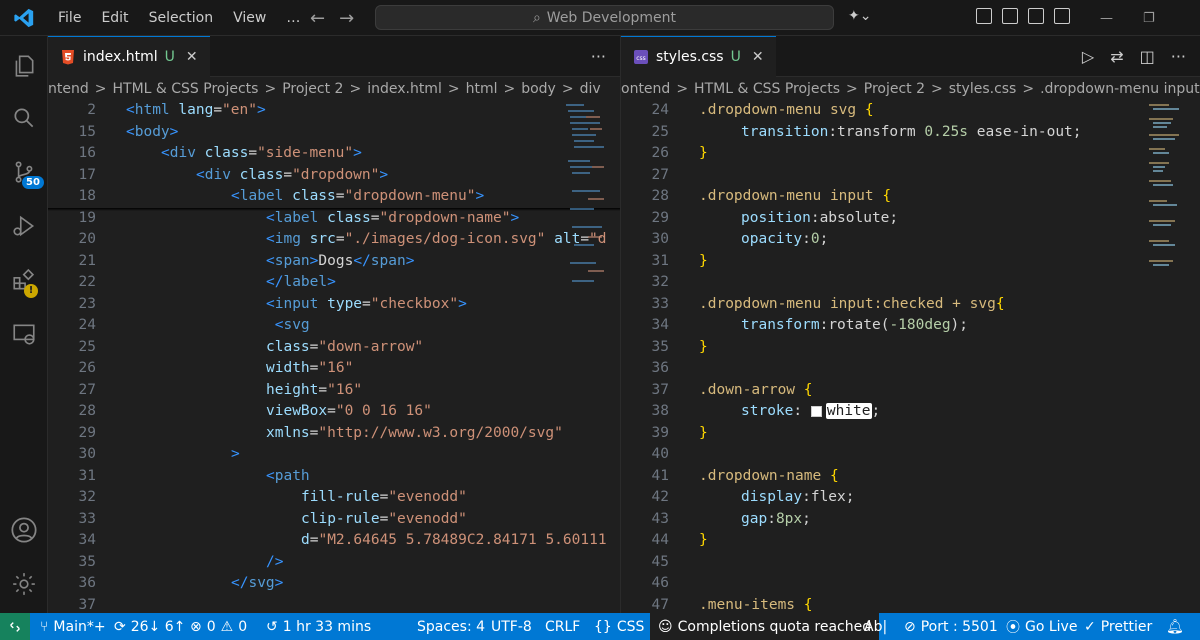  What do you see at coordinates (462, 540) in the screenshot?
I see `code-token: "M2.64645 5.78489C2.84171 5.60111` at bounding box center [462, 540].